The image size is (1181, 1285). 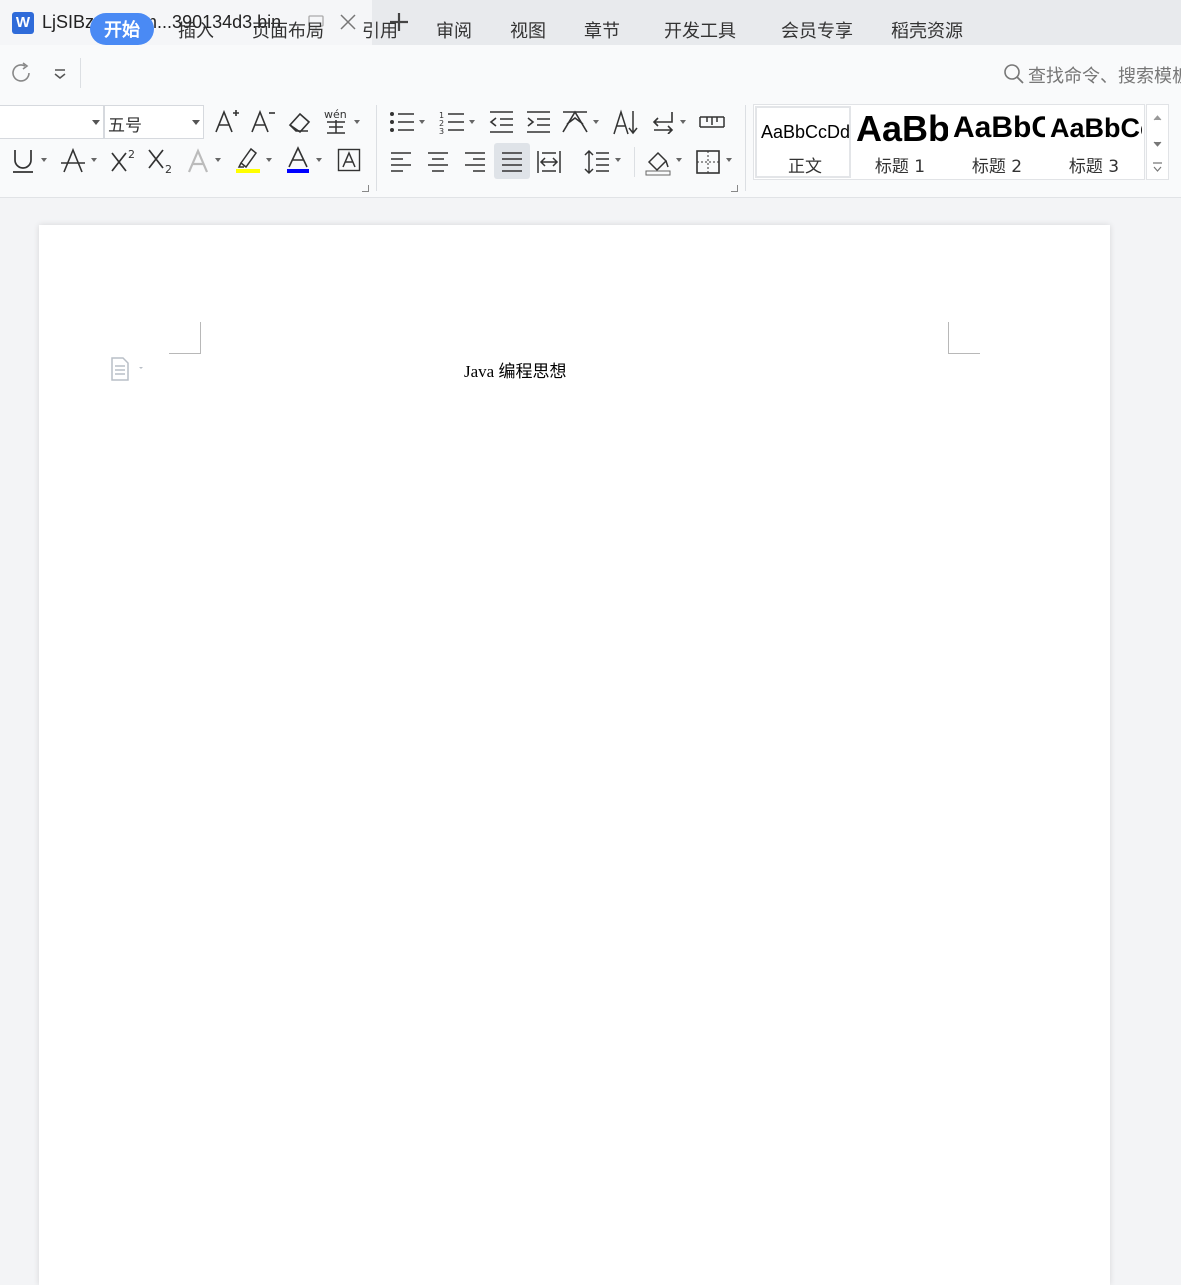 I want to click on tab-review: 审阅, so click(x=454, y=30).